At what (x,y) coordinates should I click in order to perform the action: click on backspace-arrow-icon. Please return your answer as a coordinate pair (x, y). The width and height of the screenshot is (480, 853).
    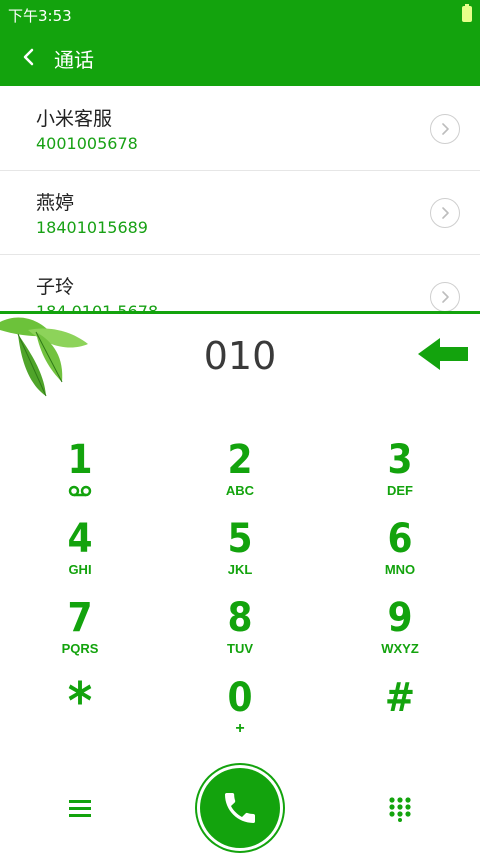
    Looking at the image, I should click on (443, 354).